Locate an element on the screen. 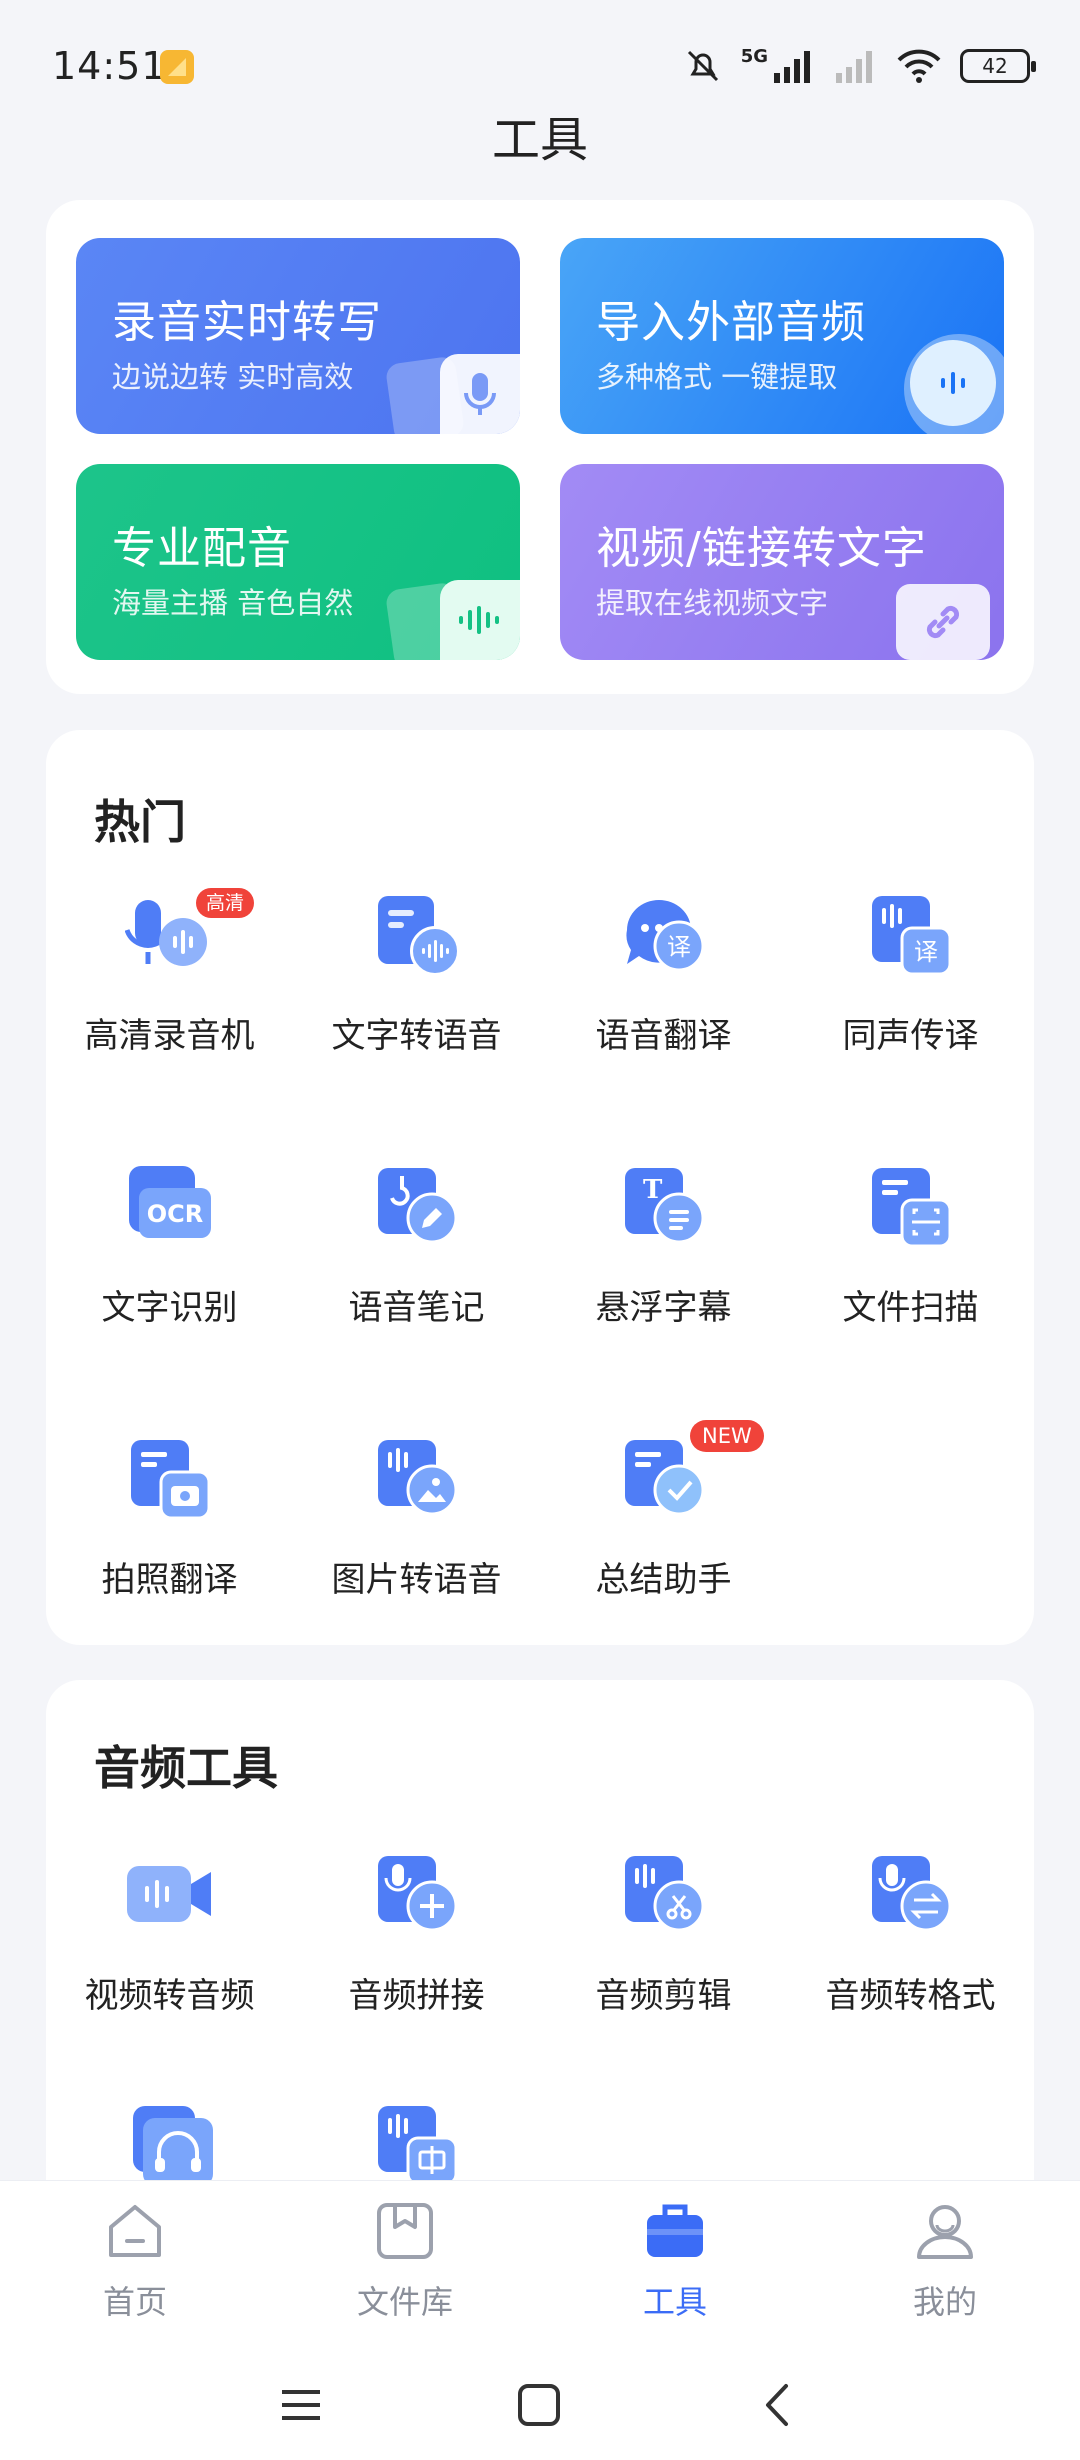  system-nav-bar is located at coordinates (540, 2405).